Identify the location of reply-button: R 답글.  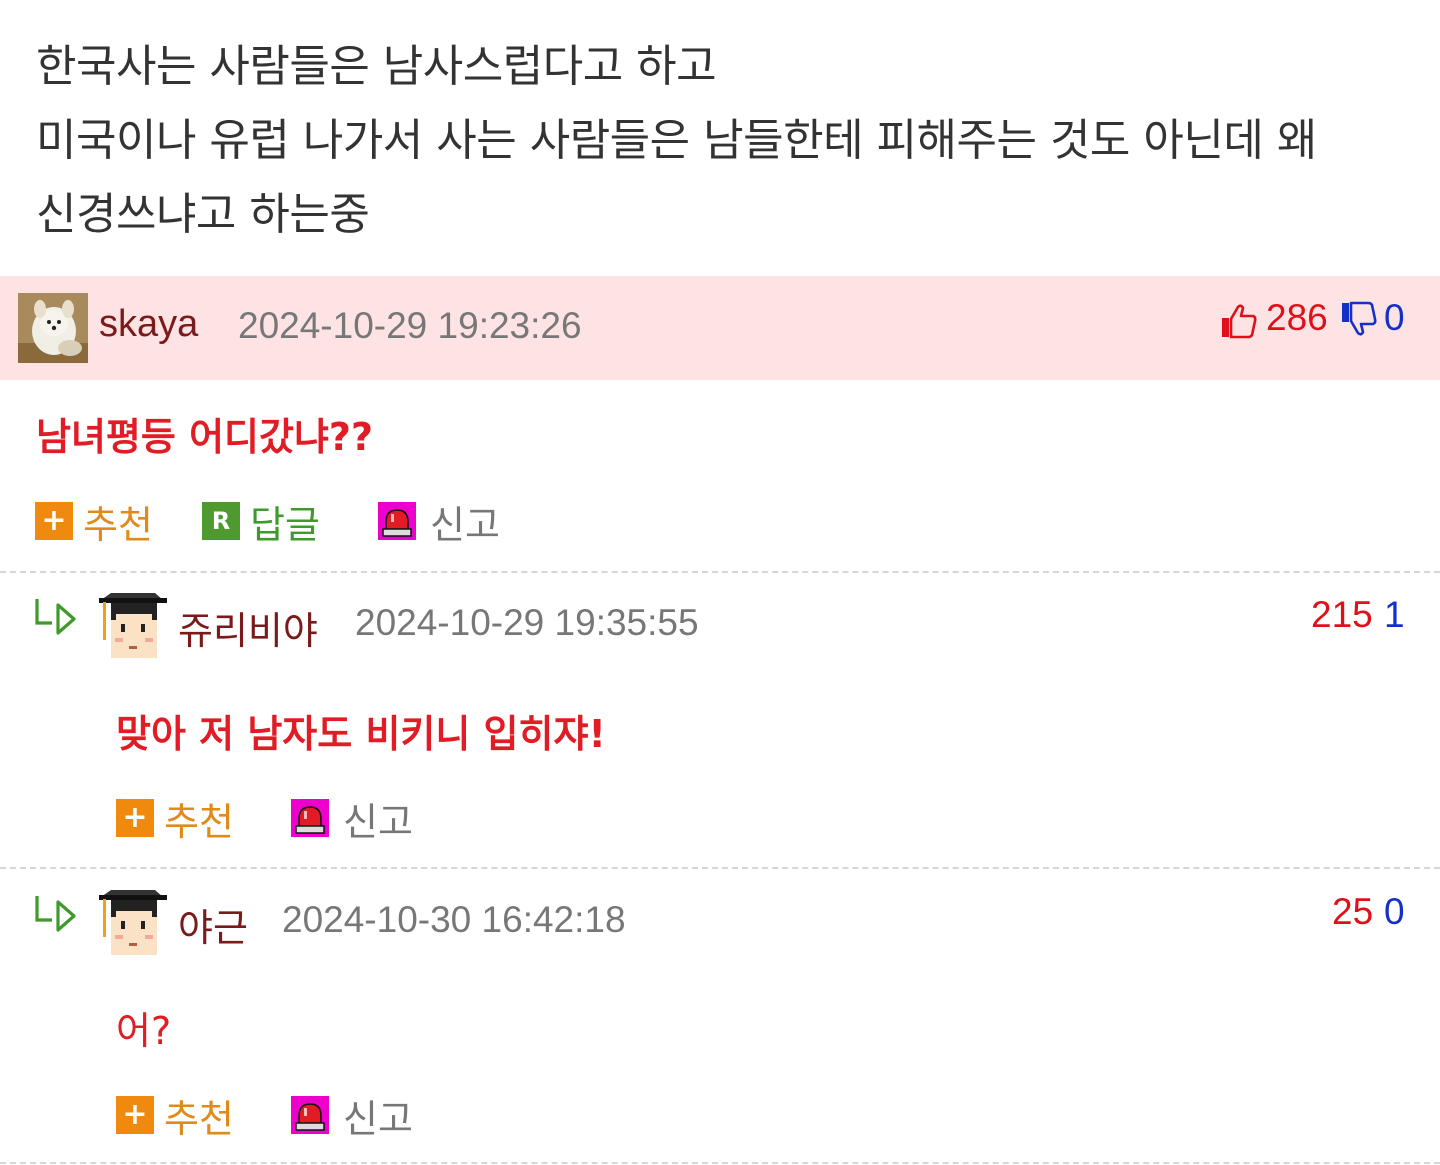
(261, 522).